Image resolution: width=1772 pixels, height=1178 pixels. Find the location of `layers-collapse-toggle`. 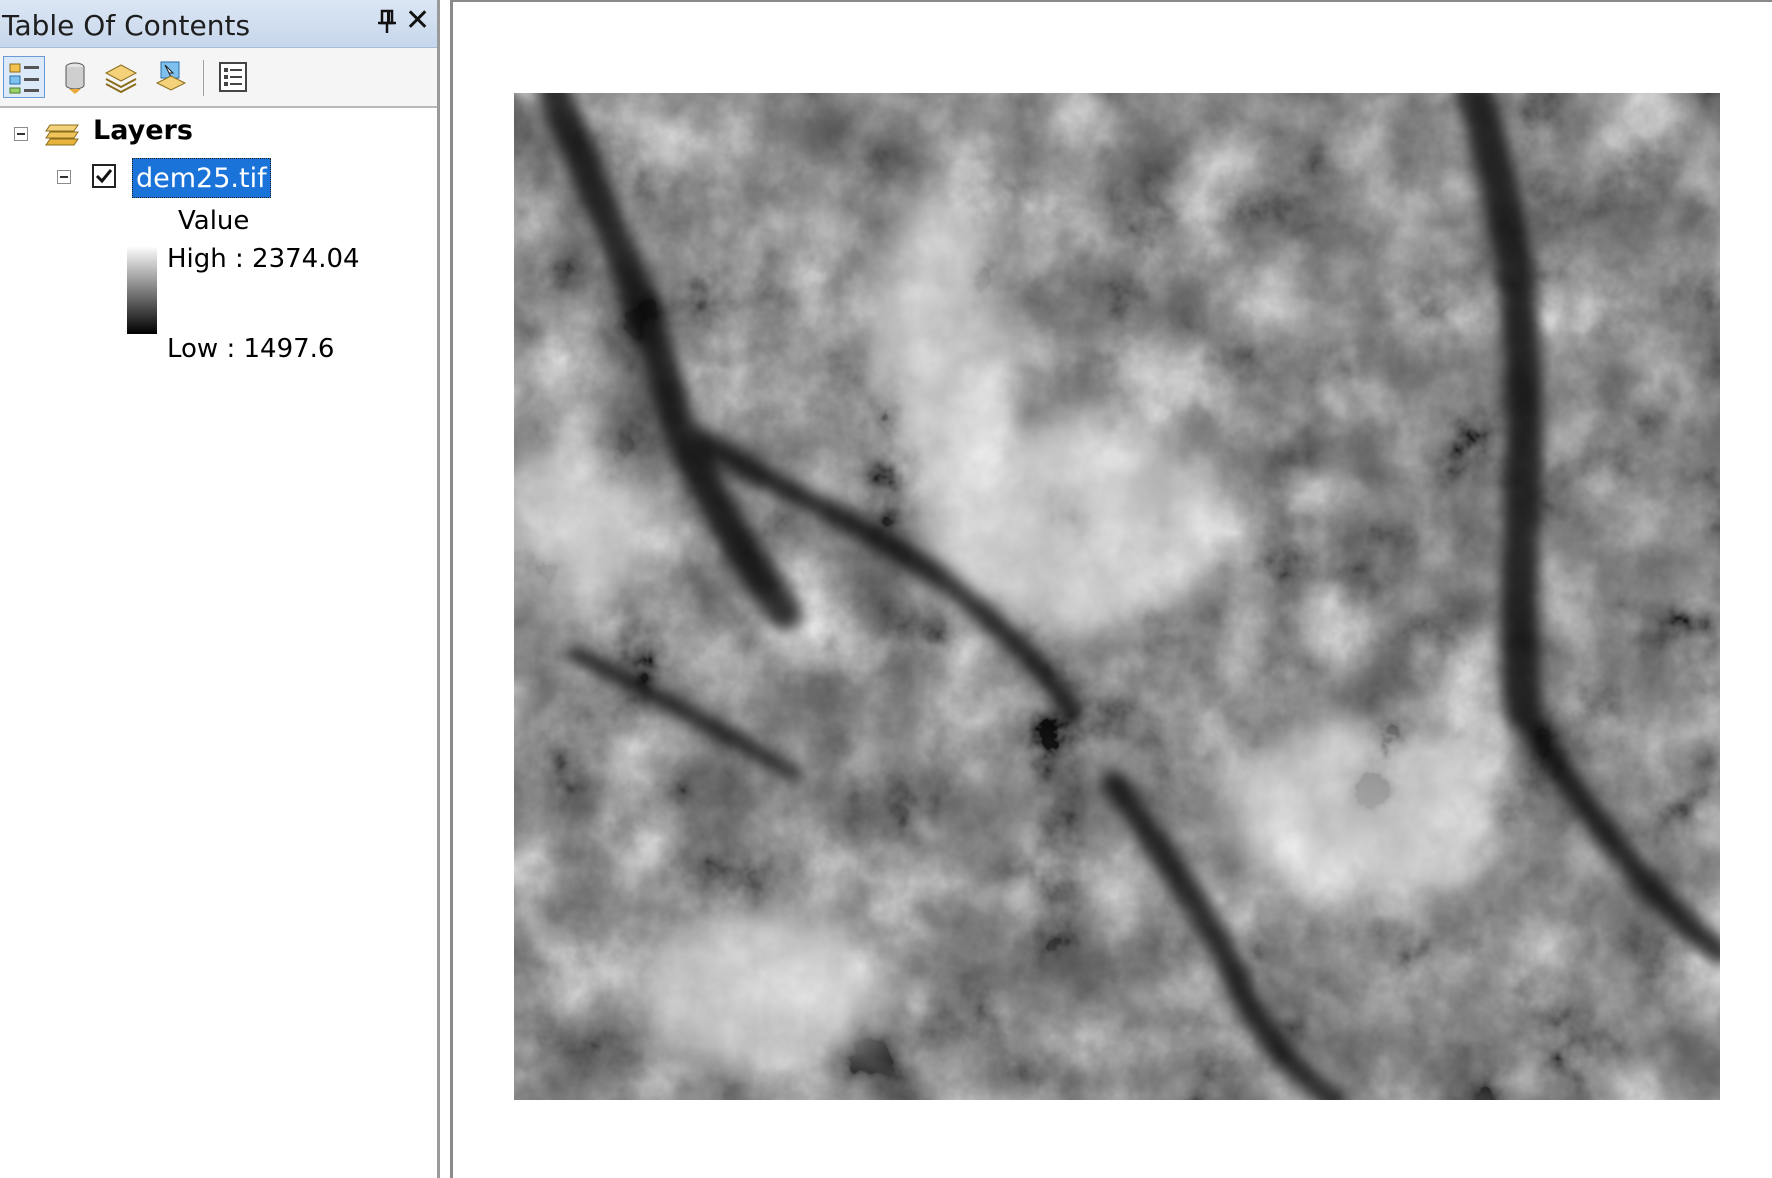

layers-collapse-toggle is located at coordinates (21, 134).